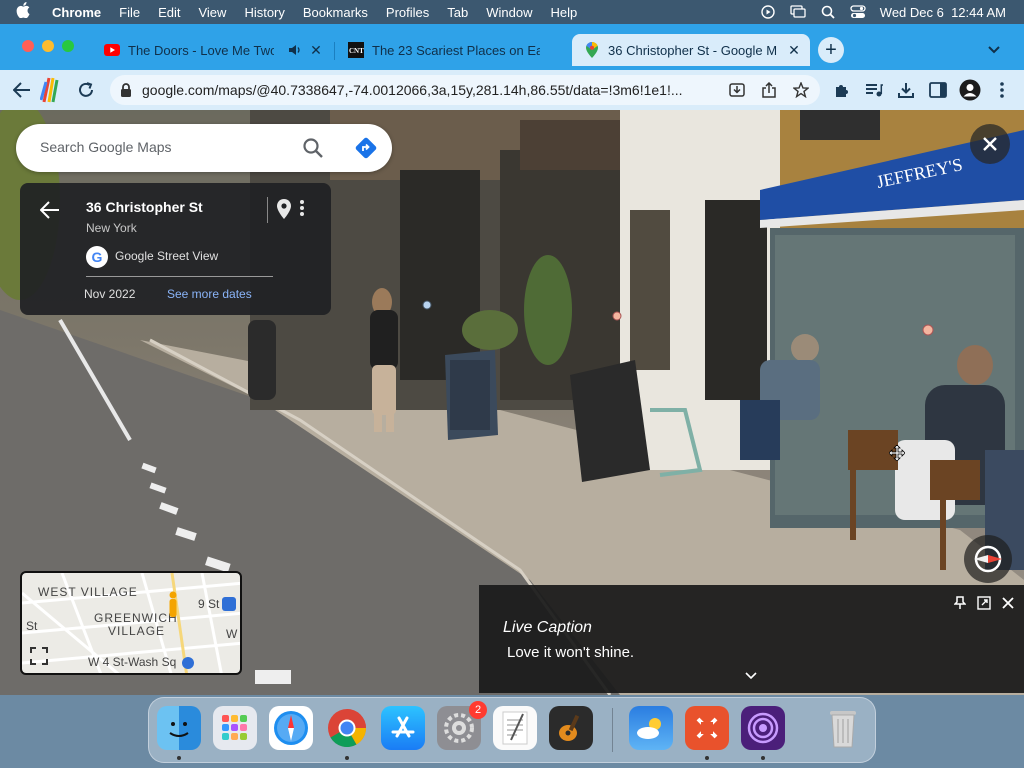 The height and width of the screenshot is (768, 1024). Describe the element at coordinates (68, 46) in the screenshot. I see `window-zoom-button` at that location.